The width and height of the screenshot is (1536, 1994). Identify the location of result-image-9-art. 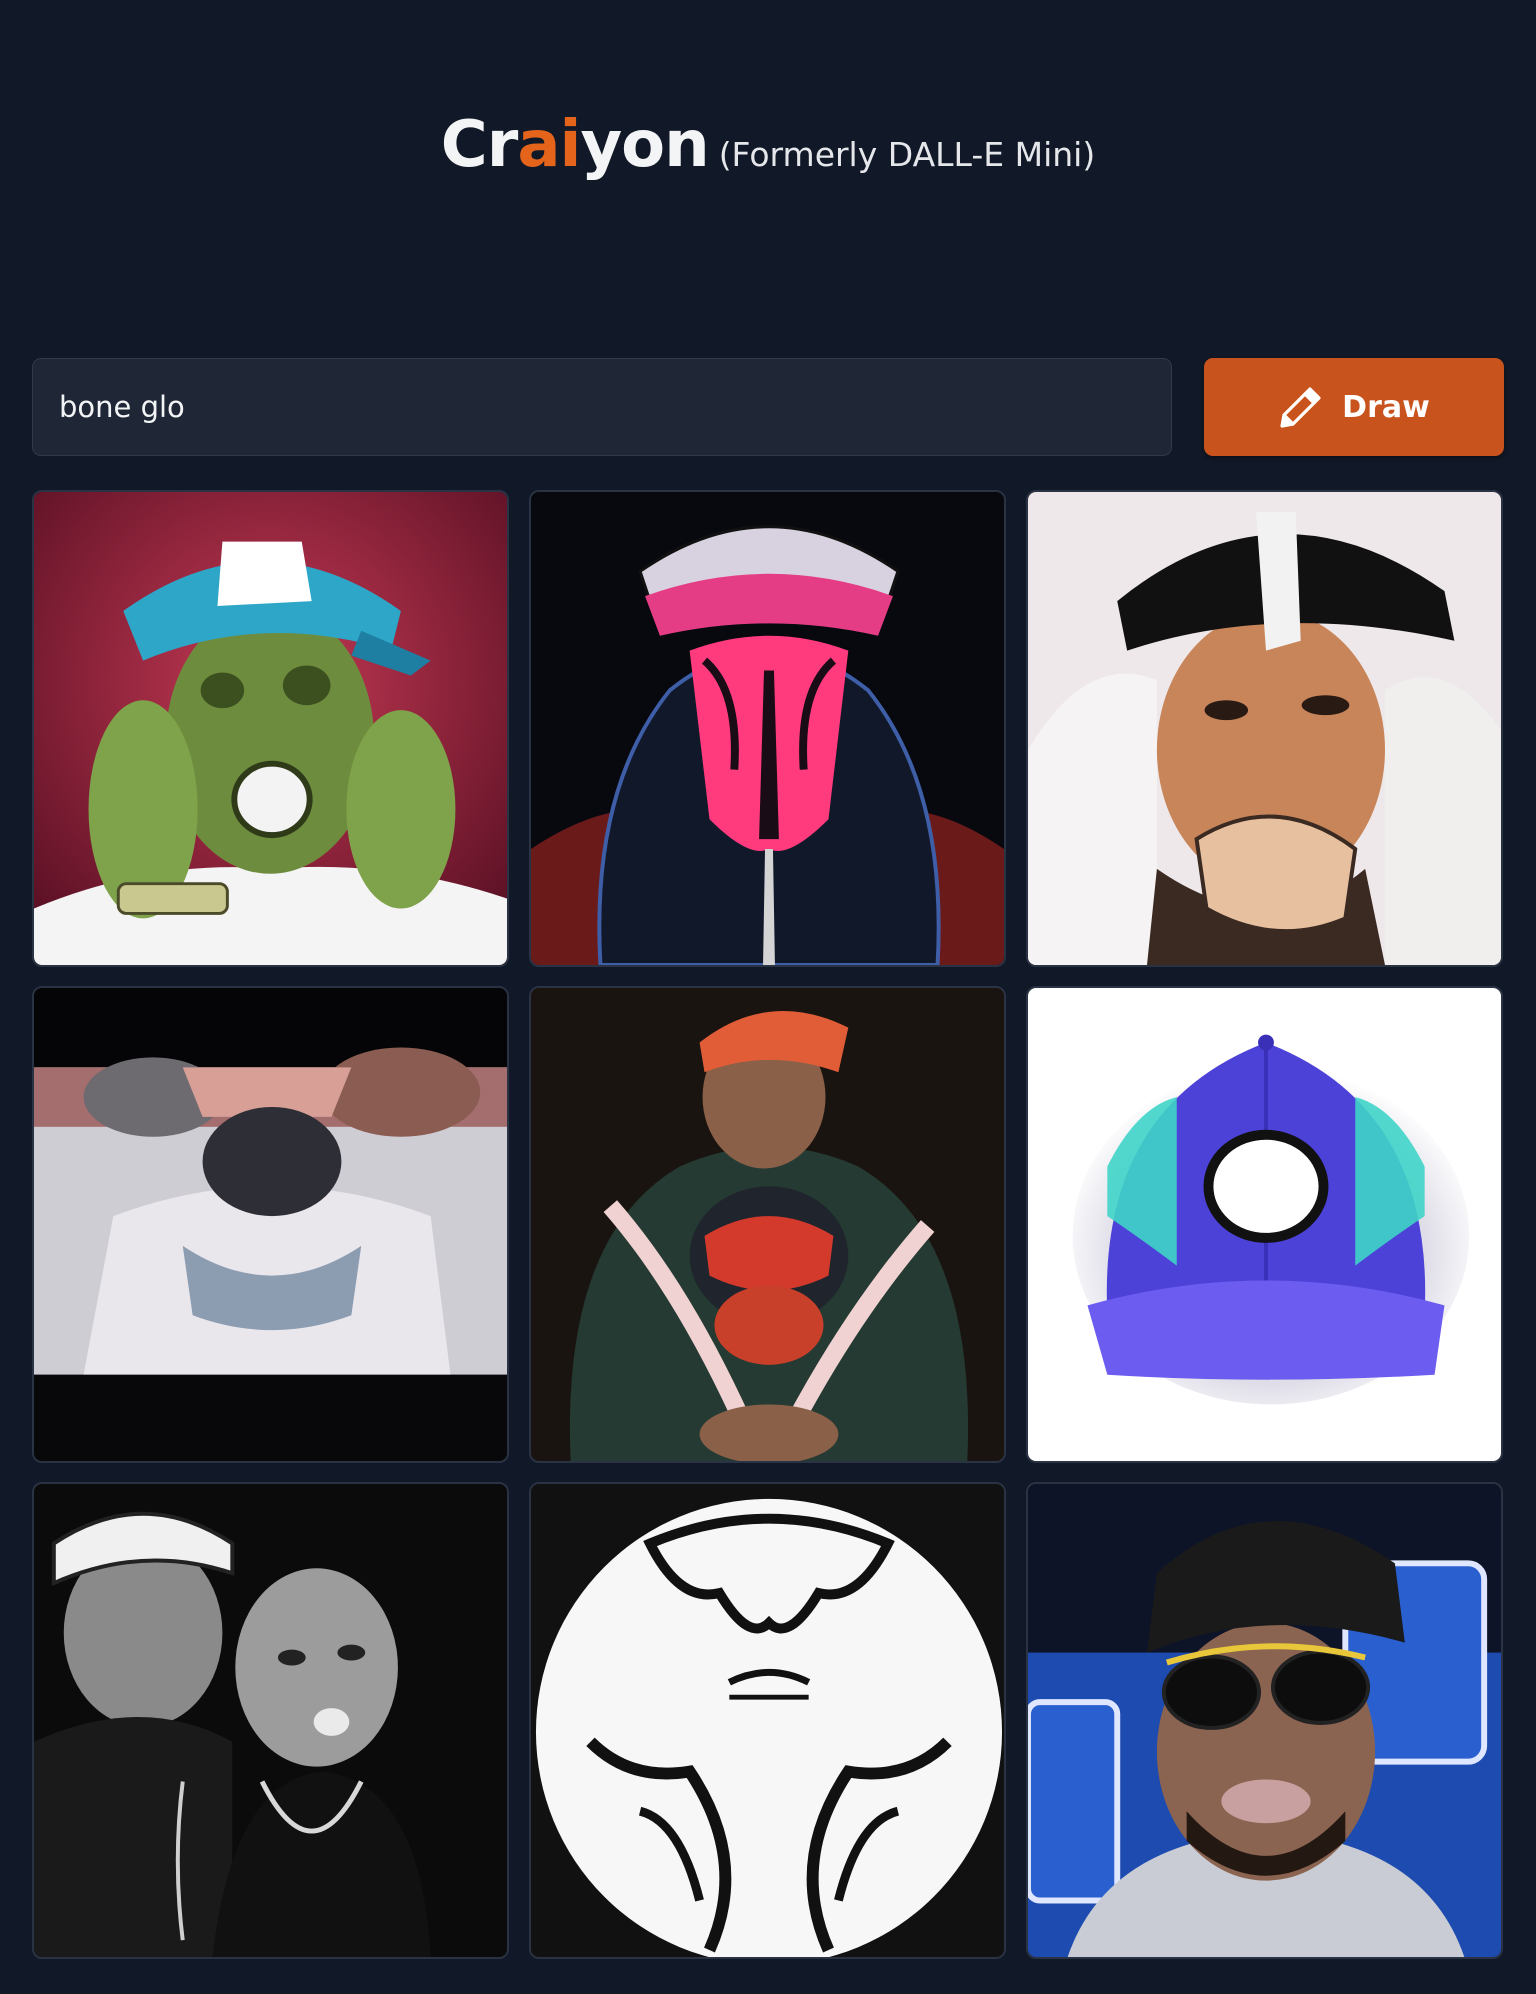
(1264, 1720).